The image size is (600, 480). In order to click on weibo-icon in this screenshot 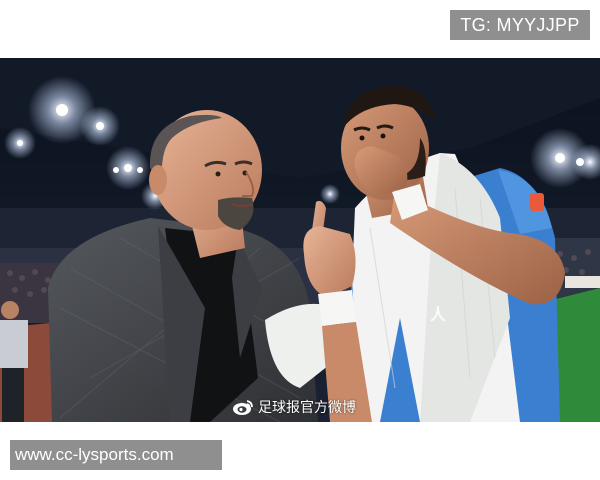, I will do `click(243, 407)`.